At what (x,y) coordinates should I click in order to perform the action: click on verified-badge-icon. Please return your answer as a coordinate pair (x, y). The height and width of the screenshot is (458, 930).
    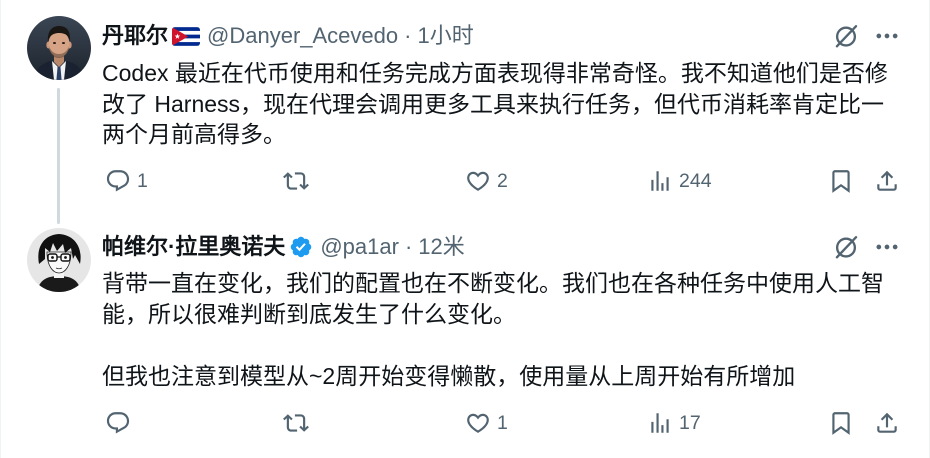
    Looking at the image, I should click on (301, 247).